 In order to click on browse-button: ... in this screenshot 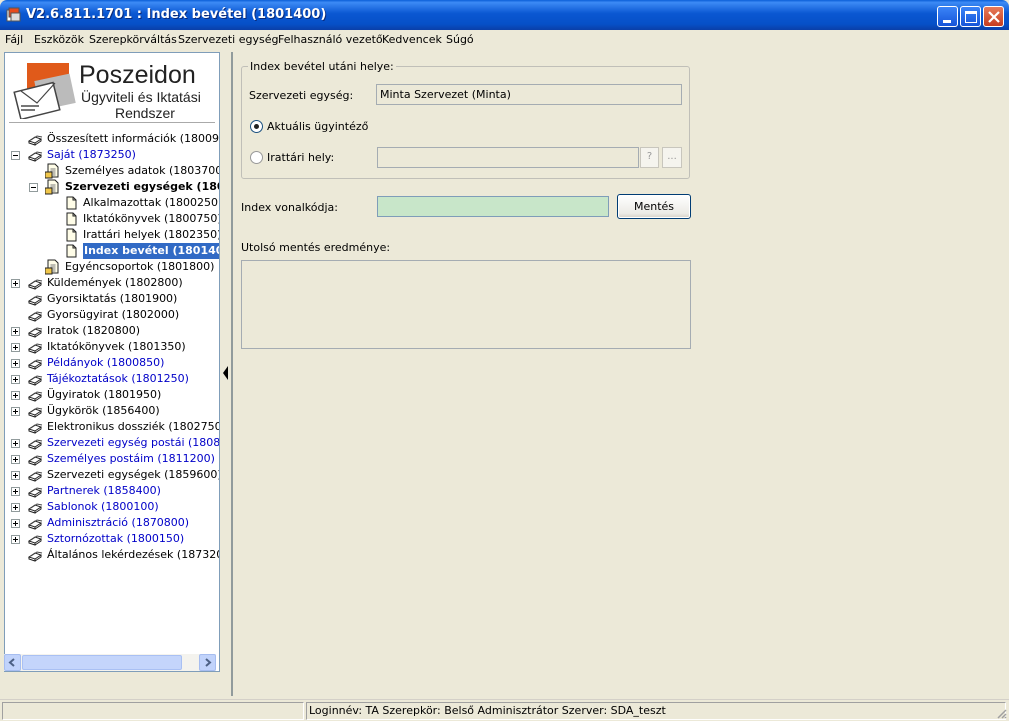, I will do `click(672, 157)`.